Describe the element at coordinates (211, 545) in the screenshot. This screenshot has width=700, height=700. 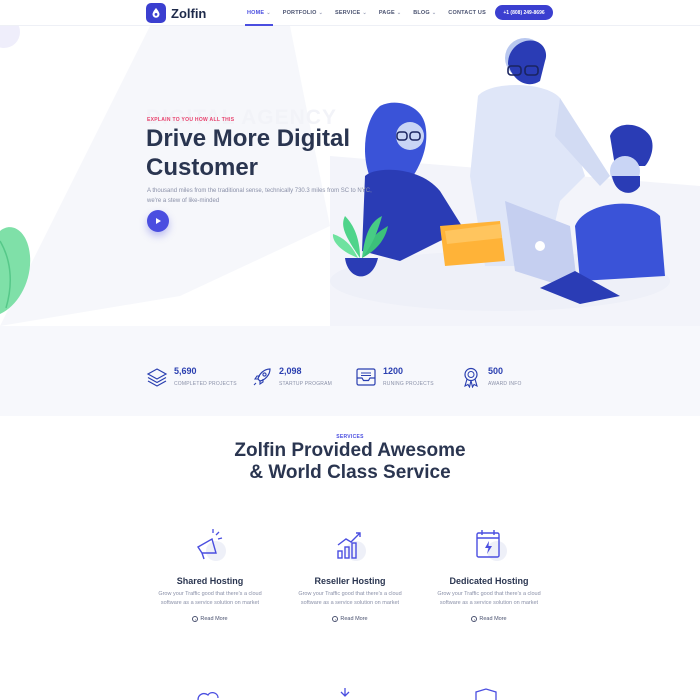
I see `megaphone-icon` at that location.